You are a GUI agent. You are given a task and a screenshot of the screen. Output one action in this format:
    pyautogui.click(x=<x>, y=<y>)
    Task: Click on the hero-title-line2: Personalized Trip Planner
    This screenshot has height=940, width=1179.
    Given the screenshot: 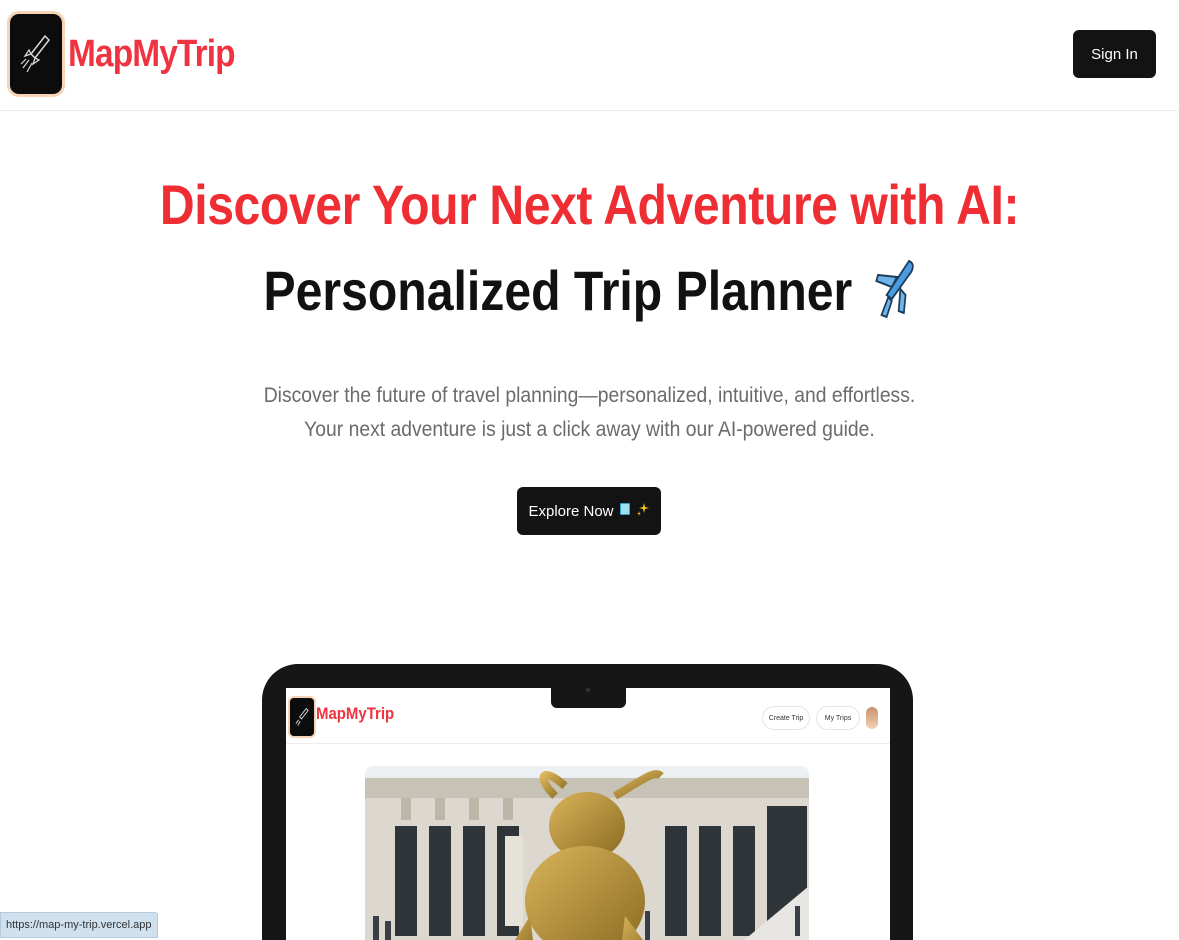 What is the action you would take?
    pyautogui.click(x=590, y=295)
    